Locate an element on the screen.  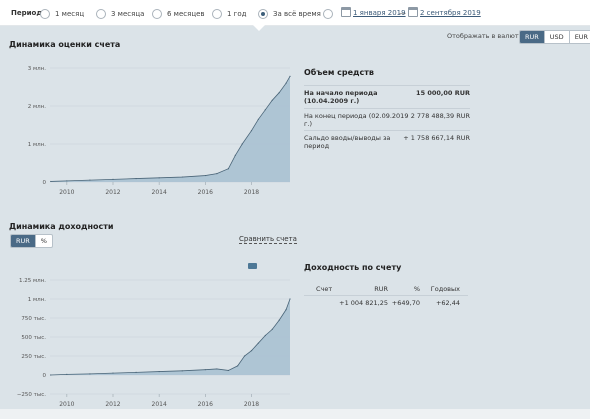
x-tick-label: 2018 is located at coordinates (251, 404).